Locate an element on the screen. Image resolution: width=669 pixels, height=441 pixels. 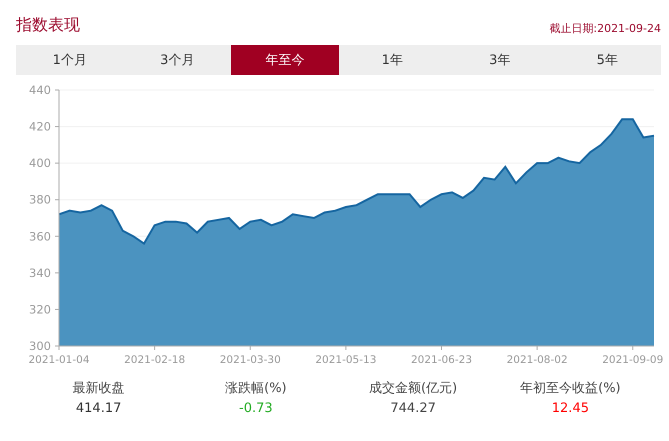
y-tick-label: 400 is located at coordinates (40, 163).